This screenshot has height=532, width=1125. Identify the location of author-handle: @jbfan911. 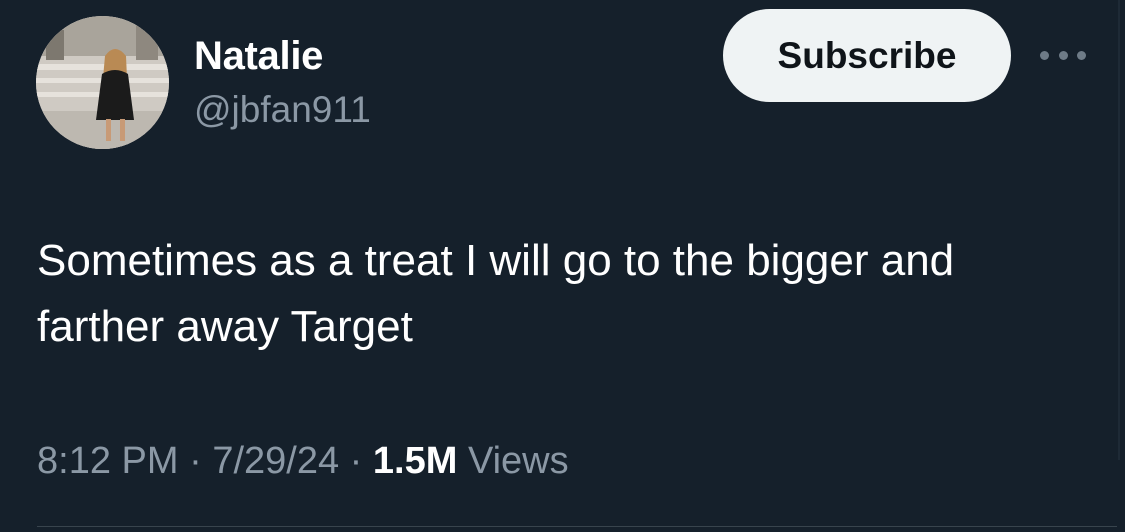
(282, 110).